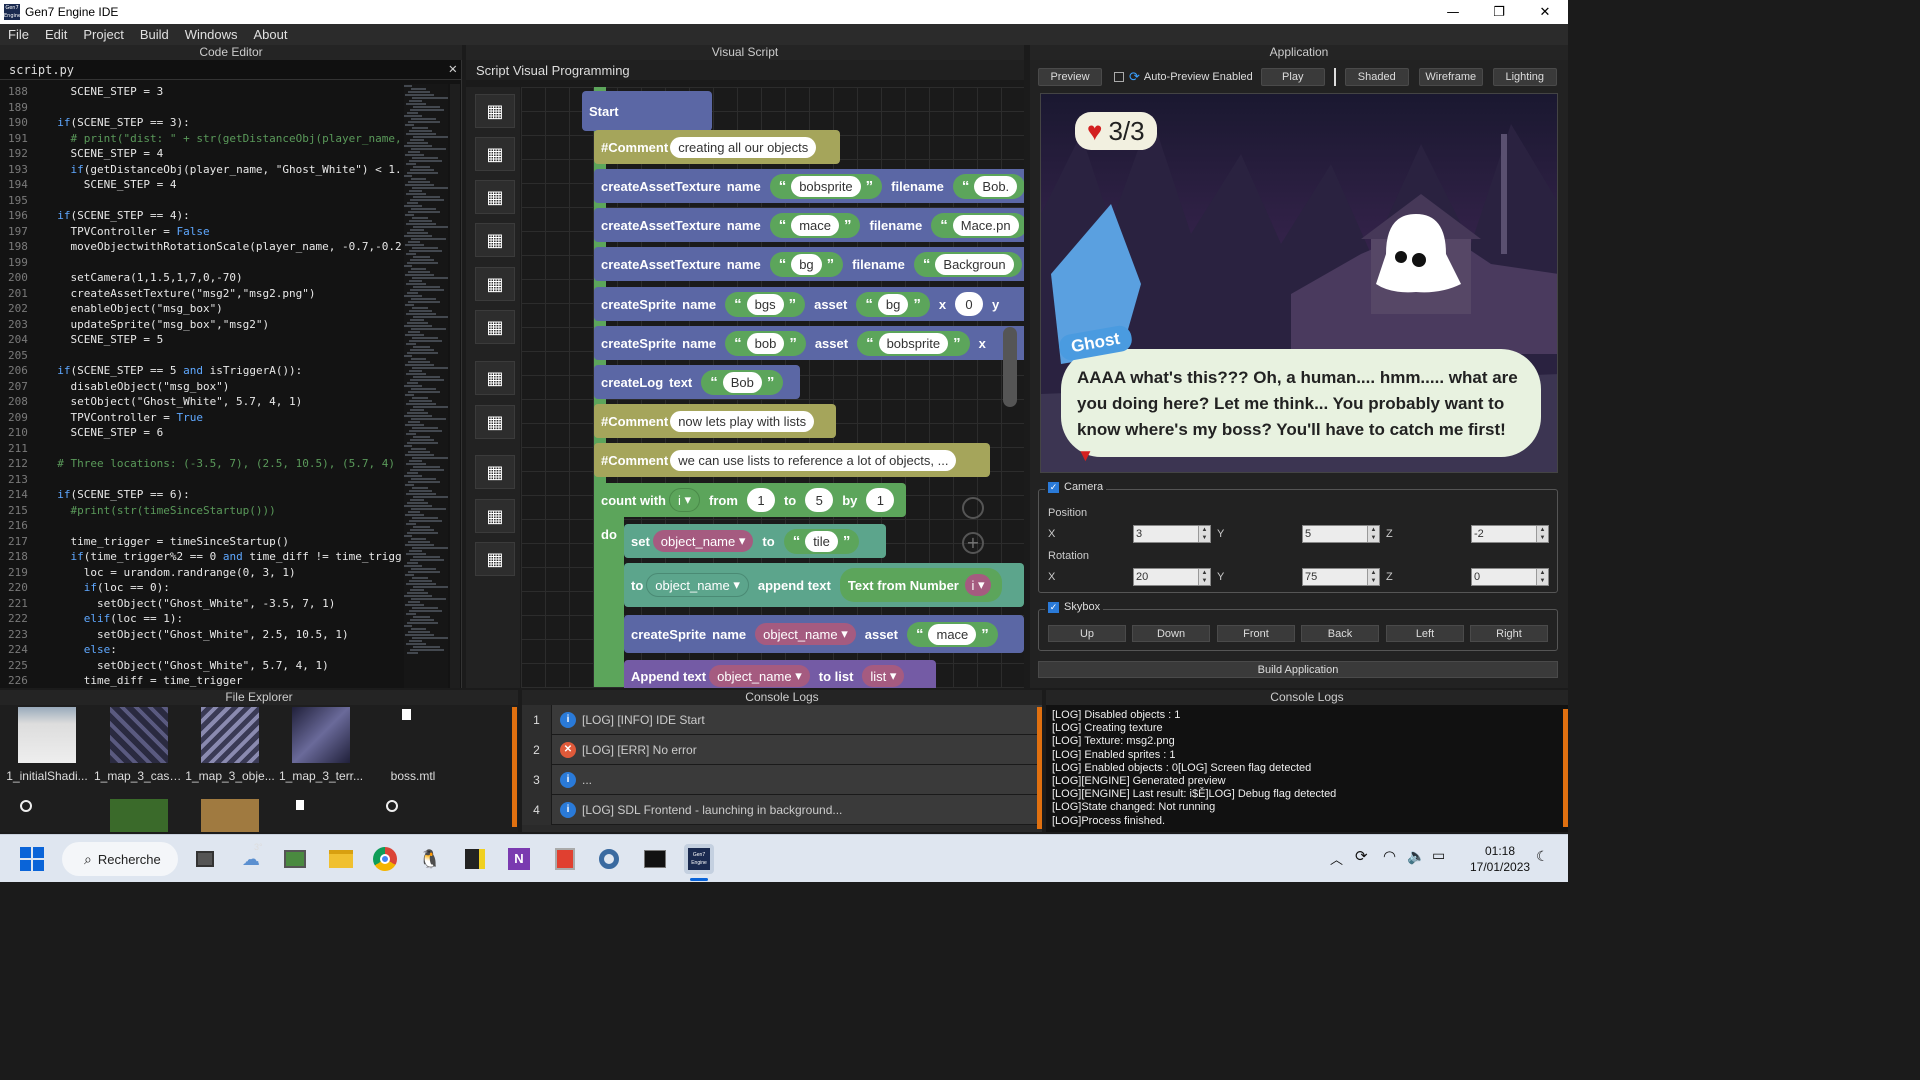 The height and width of the screenshot is (1080, 1920). I want to click on rotation-x-input: 20 ▲ ▼, so click(1172, 577).